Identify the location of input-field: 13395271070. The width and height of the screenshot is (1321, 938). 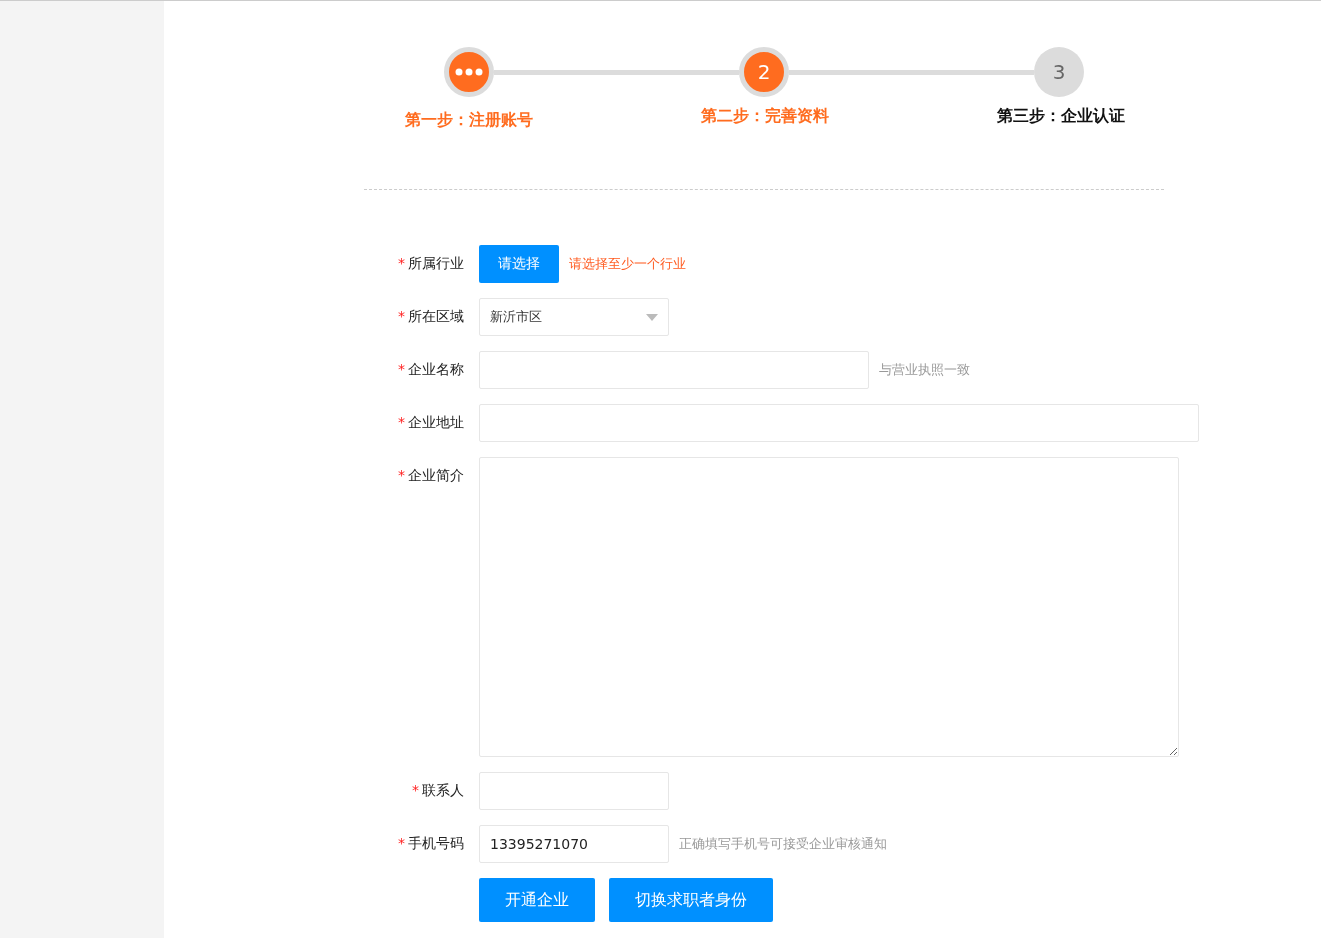
(574, 844).